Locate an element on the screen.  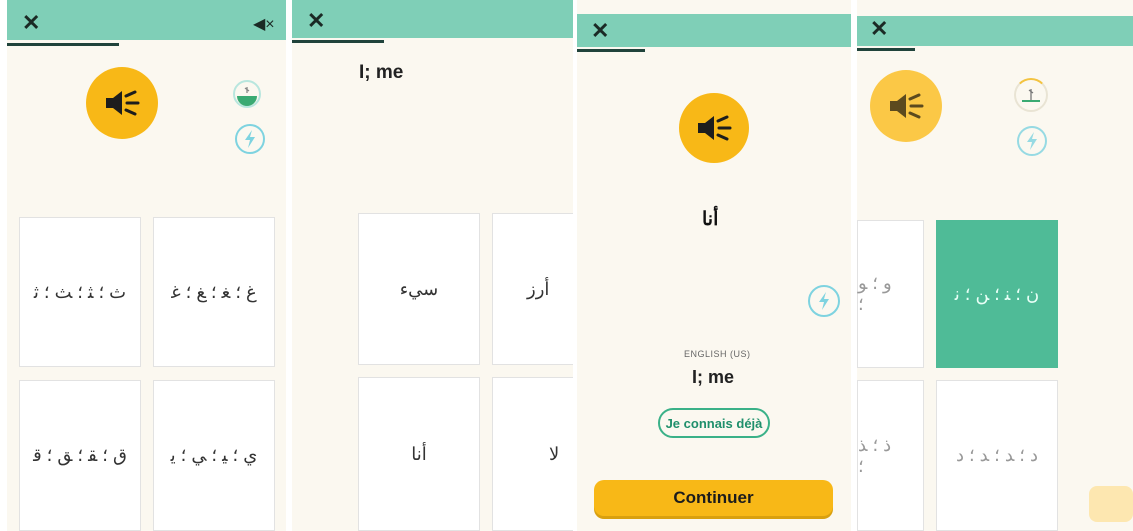
answer-tile-selected: ن ؛ ﻨ ؛ ﻦ ؛ ﻧ is located at coordinates (997, 294).